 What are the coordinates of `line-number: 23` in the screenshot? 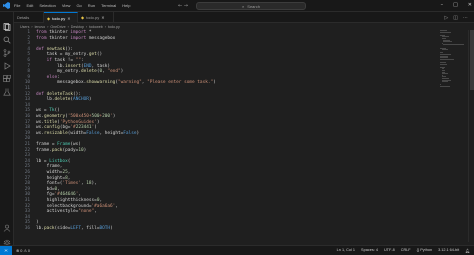 It's located at (27, 156).